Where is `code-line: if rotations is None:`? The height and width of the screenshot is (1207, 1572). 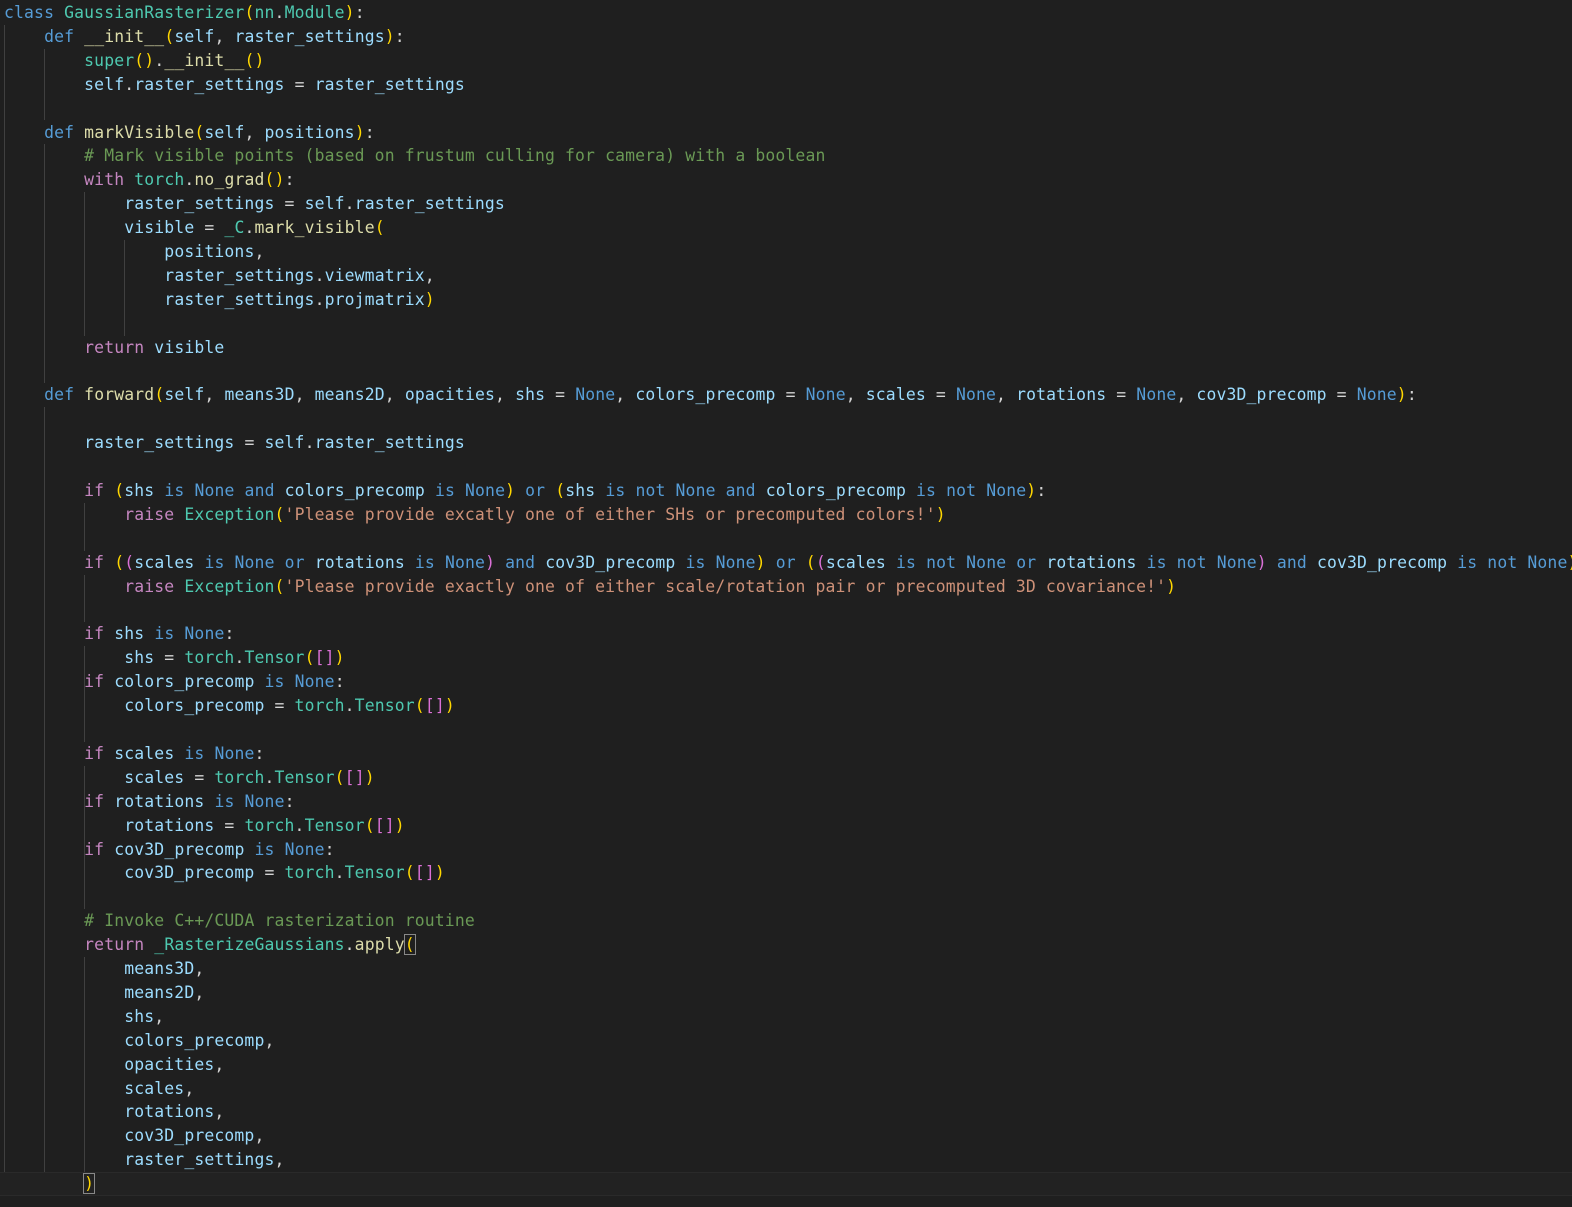 code-line: if rotations is None: is located at coordinates (786, 802).